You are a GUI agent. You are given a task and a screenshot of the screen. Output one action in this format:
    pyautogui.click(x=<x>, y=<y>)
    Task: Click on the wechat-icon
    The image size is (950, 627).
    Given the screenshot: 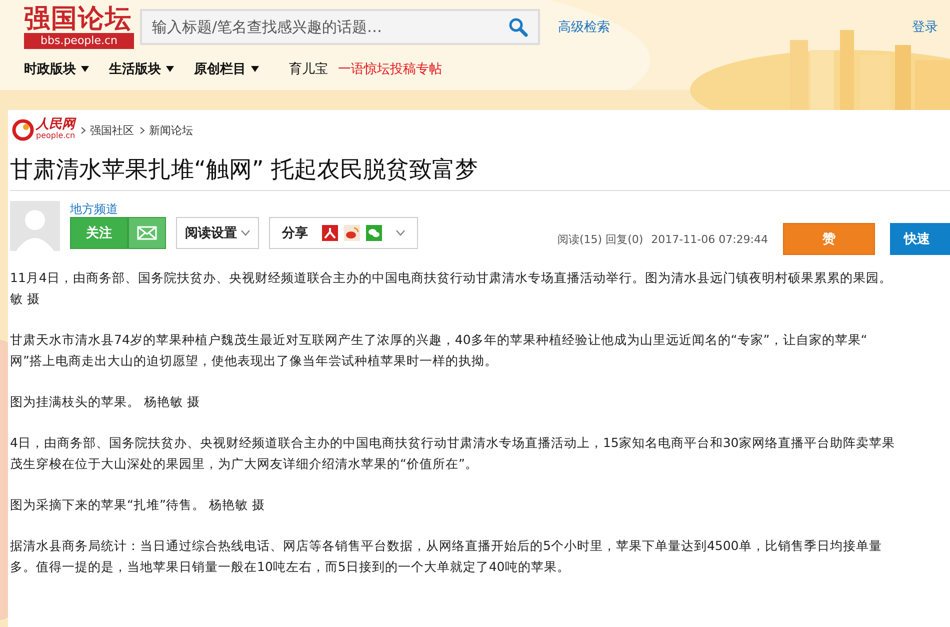 What is the action you would take?
    pyautogui.click(x=374, y=233)
    